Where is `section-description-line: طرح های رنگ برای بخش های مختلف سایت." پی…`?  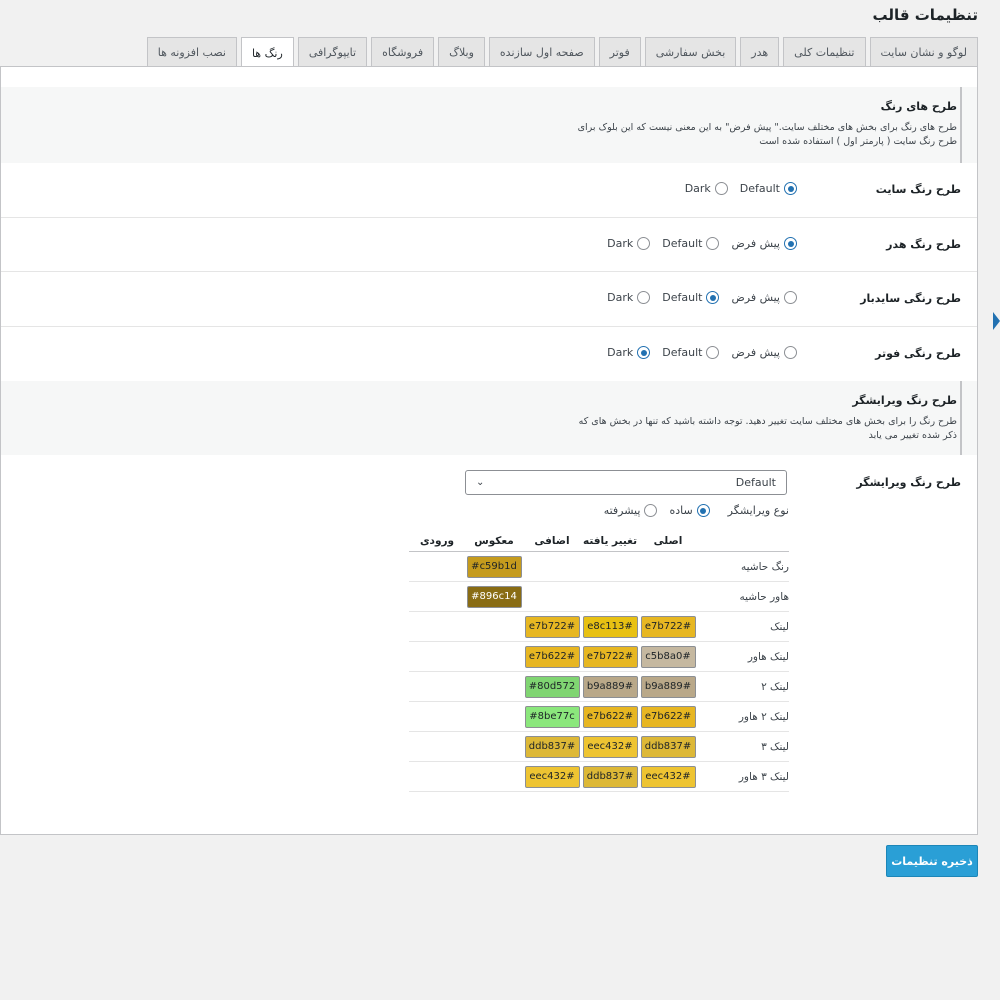 section-description-line: طرح های رنگ برای بخش های مختلف سایت." پی… is located at coordinates (767, 127).